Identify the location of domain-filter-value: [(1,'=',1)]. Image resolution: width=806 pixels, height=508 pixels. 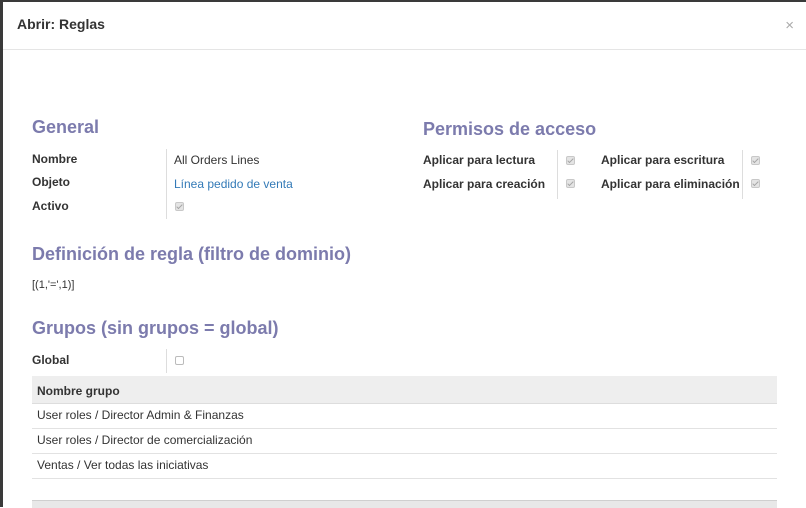
(53, 285).